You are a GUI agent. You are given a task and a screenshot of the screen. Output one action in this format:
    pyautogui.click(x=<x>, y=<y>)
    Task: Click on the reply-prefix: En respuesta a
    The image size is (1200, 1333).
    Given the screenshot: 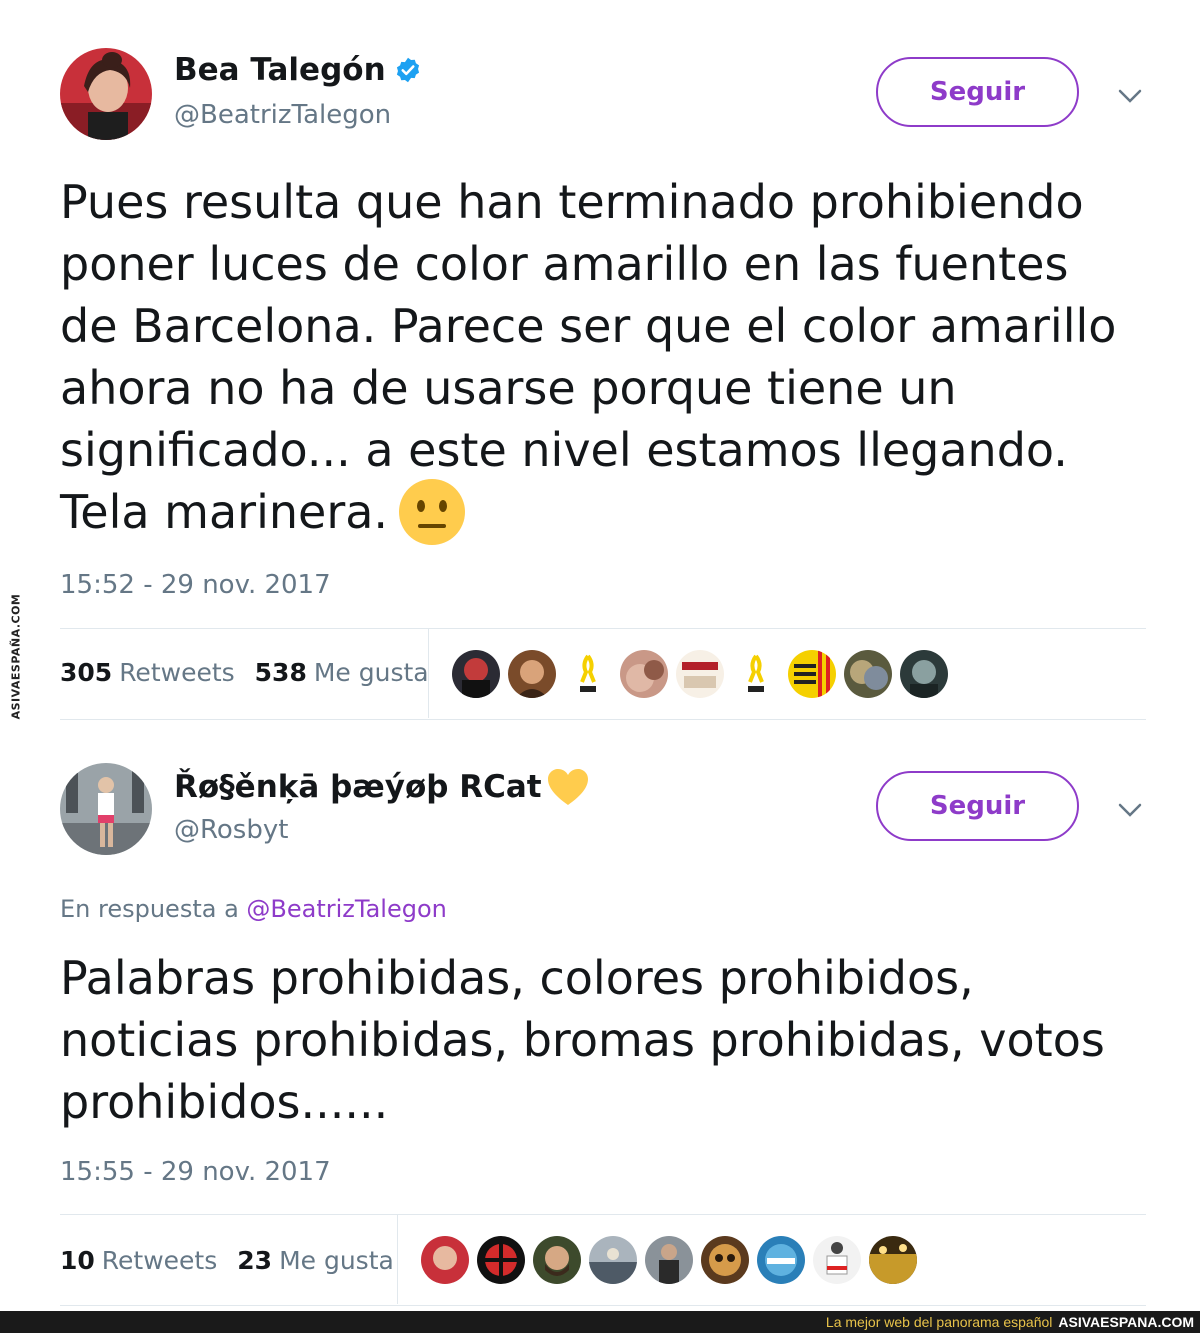 What is the action you would take?
    pyautogui.click(x=149, y=909)
    